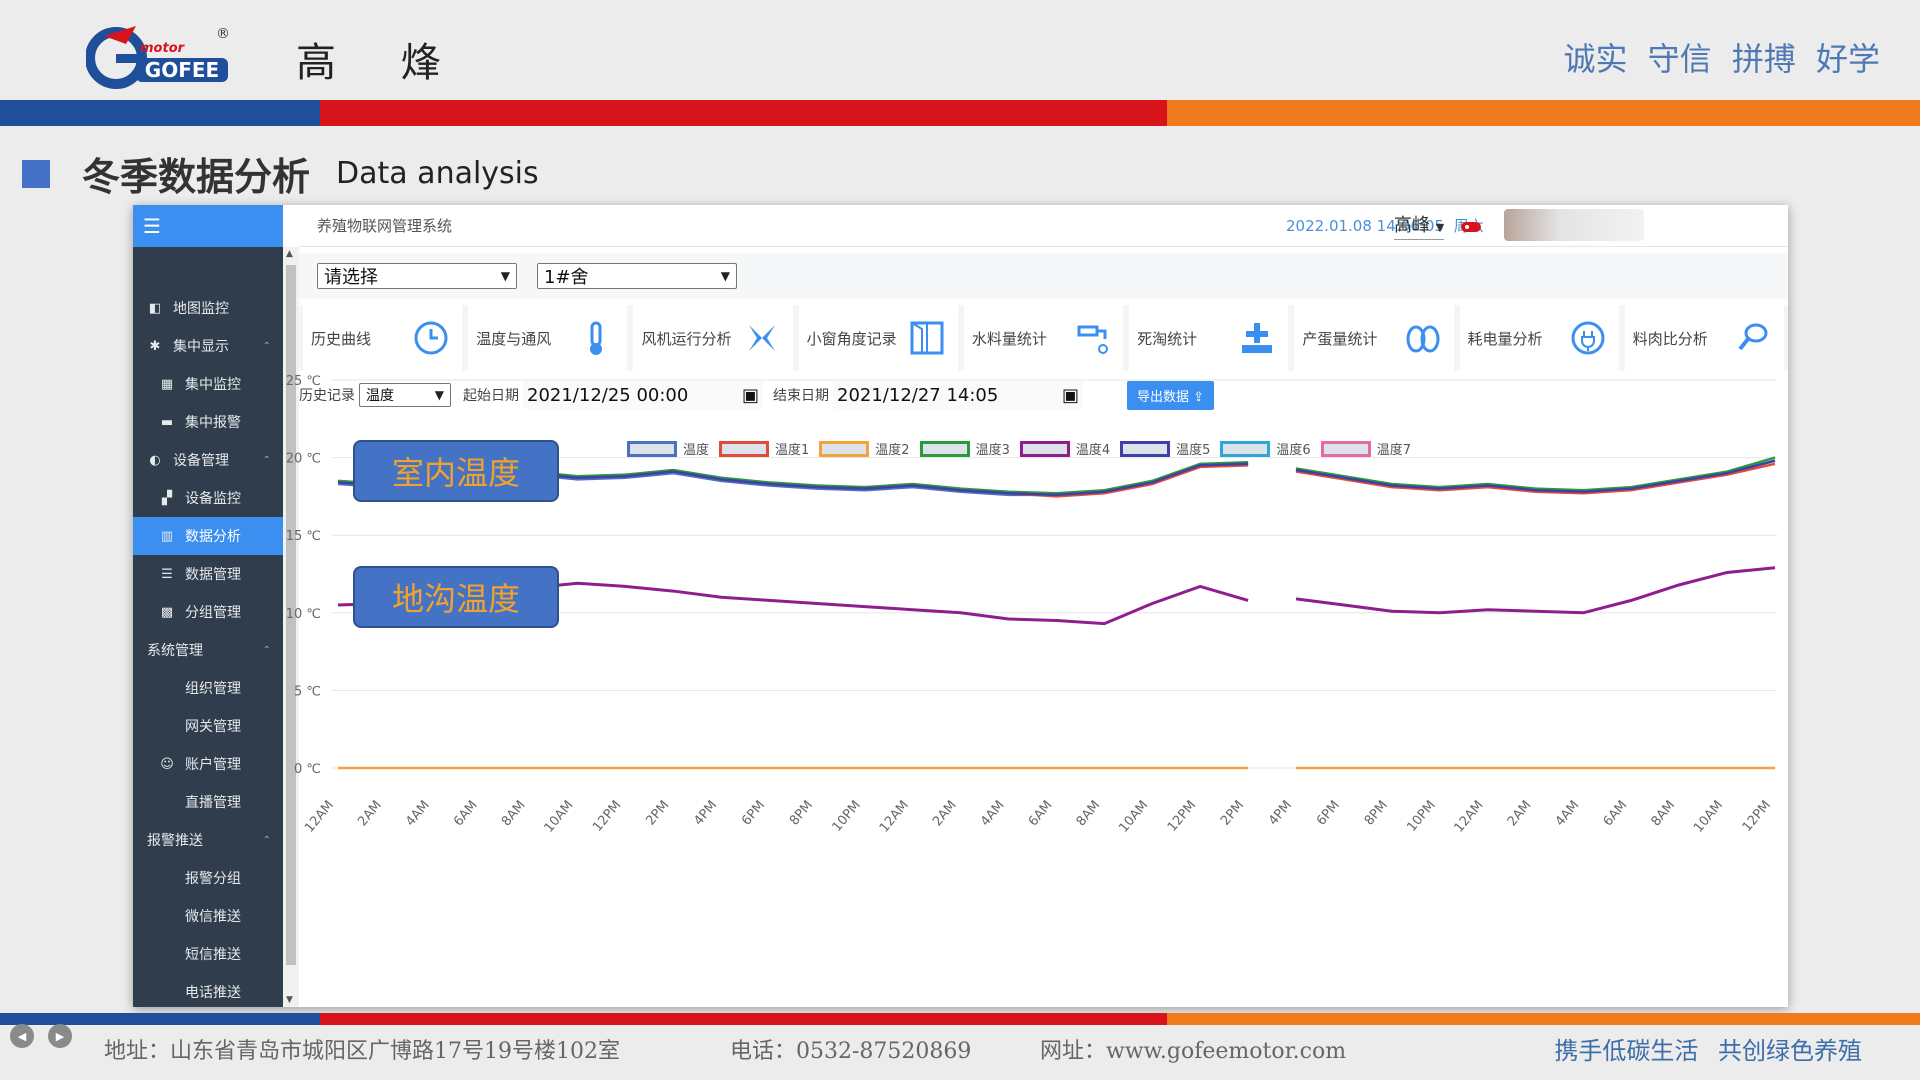 This screenshot has width=1920, height=1080. Describe the element at coordinates (41, 1036) in the screenshot. I see `slide-player-controls: ◀ ▶` at that location.